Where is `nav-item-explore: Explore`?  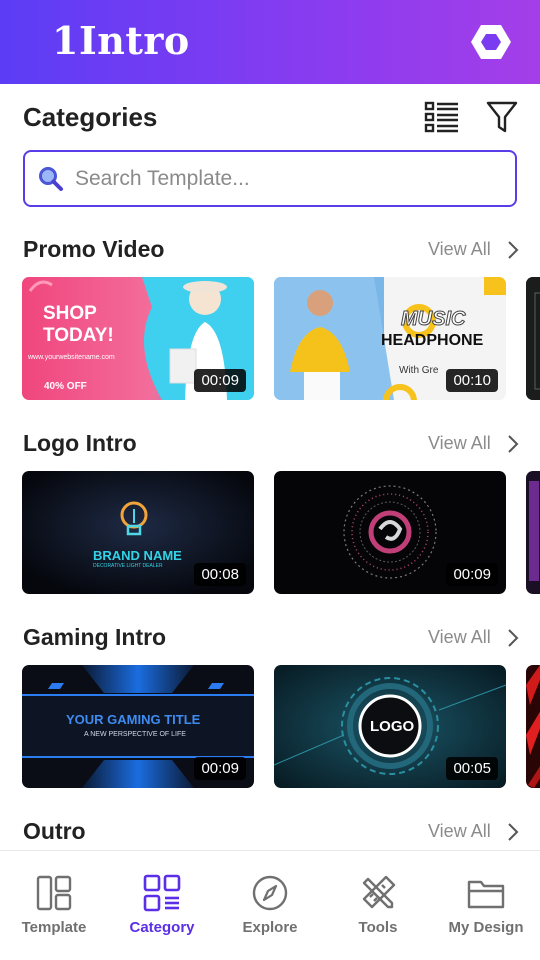
nav-item-explore: Explore is located at coordinates (270, 905).